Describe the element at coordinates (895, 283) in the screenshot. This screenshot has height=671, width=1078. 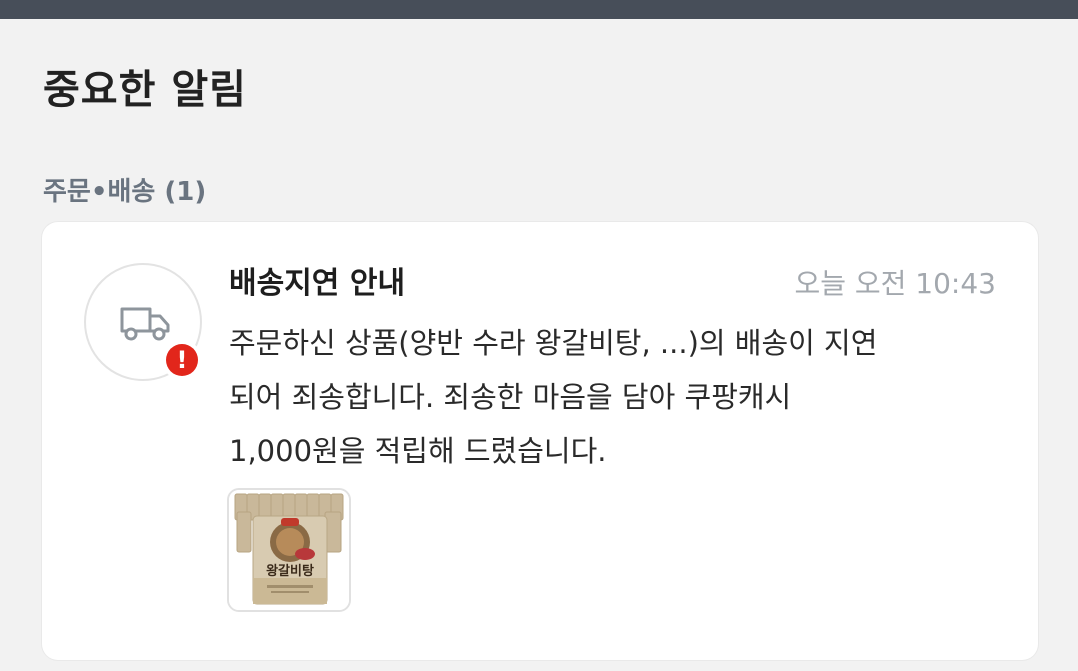
I see `notification-time: 오늘 오전 10:43` at that location.